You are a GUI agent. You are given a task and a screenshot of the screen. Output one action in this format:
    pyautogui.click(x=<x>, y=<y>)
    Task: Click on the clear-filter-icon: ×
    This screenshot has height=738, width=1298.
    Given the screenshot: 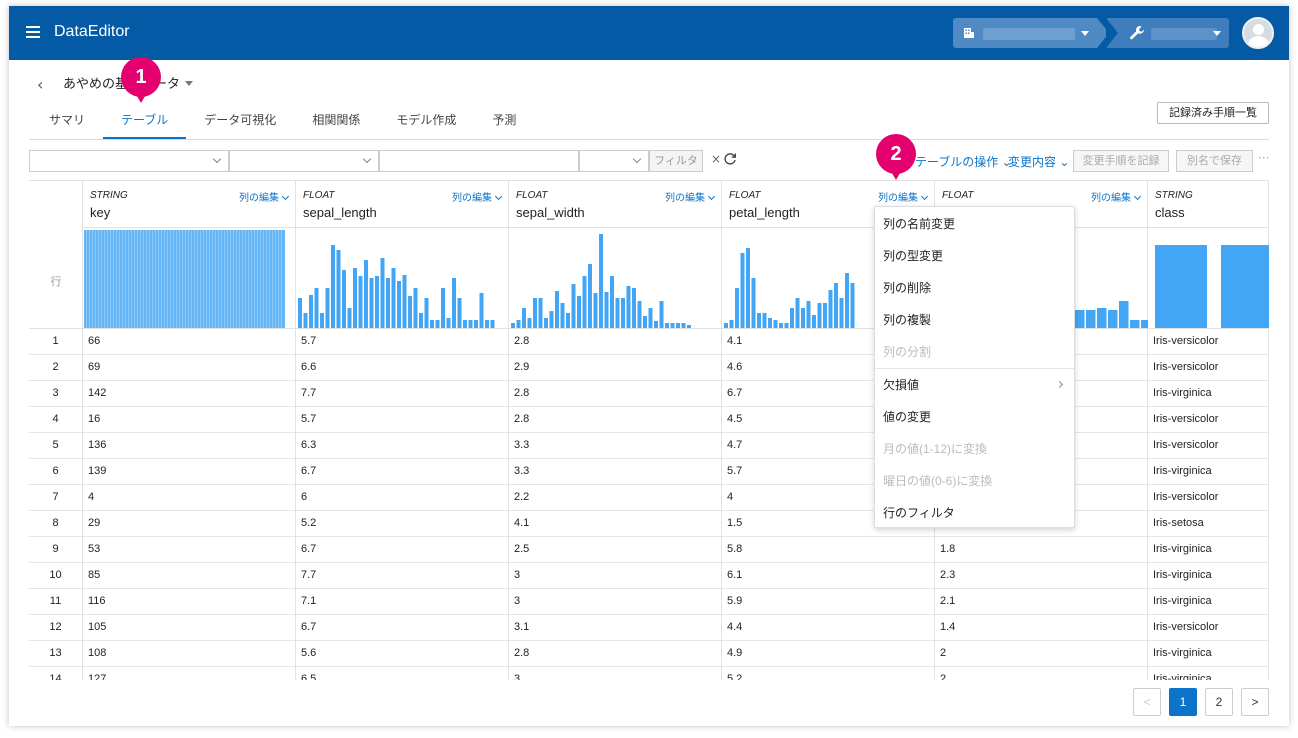 What is the action you would take?
    pyautogui.click(x=716, y=159)
    